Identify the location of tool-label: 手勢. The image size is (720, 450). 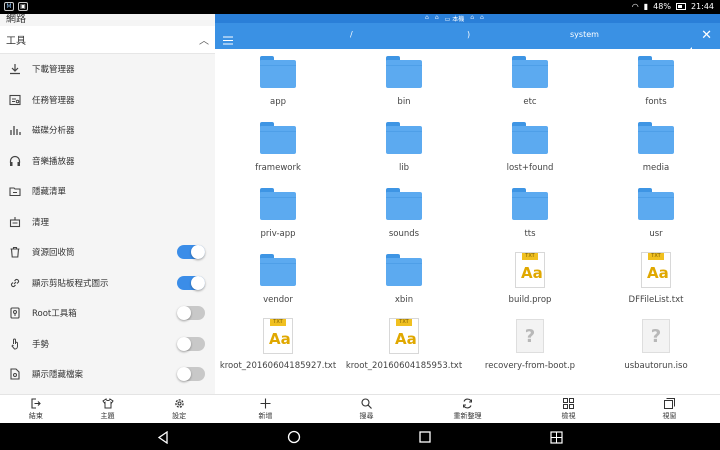
(41, 344).